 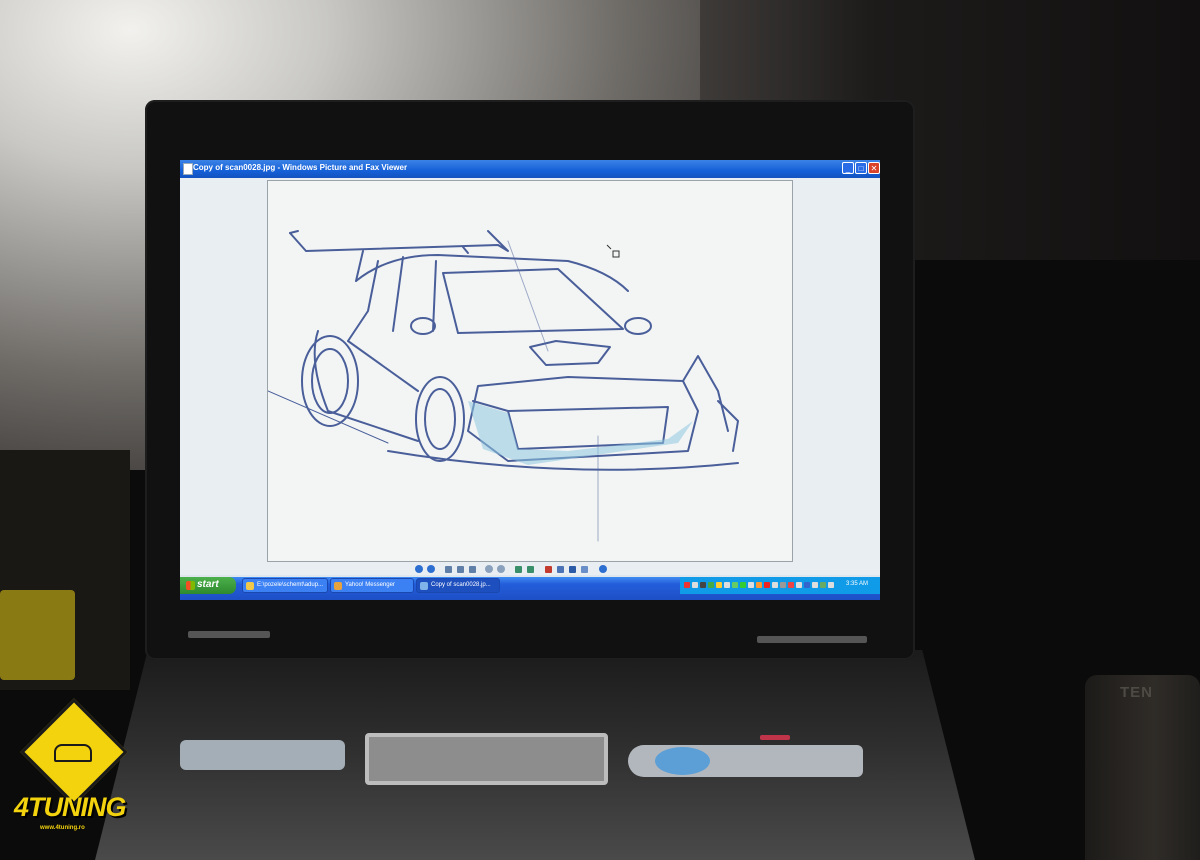 I want to click on save-button, so click(x=572, y=569).